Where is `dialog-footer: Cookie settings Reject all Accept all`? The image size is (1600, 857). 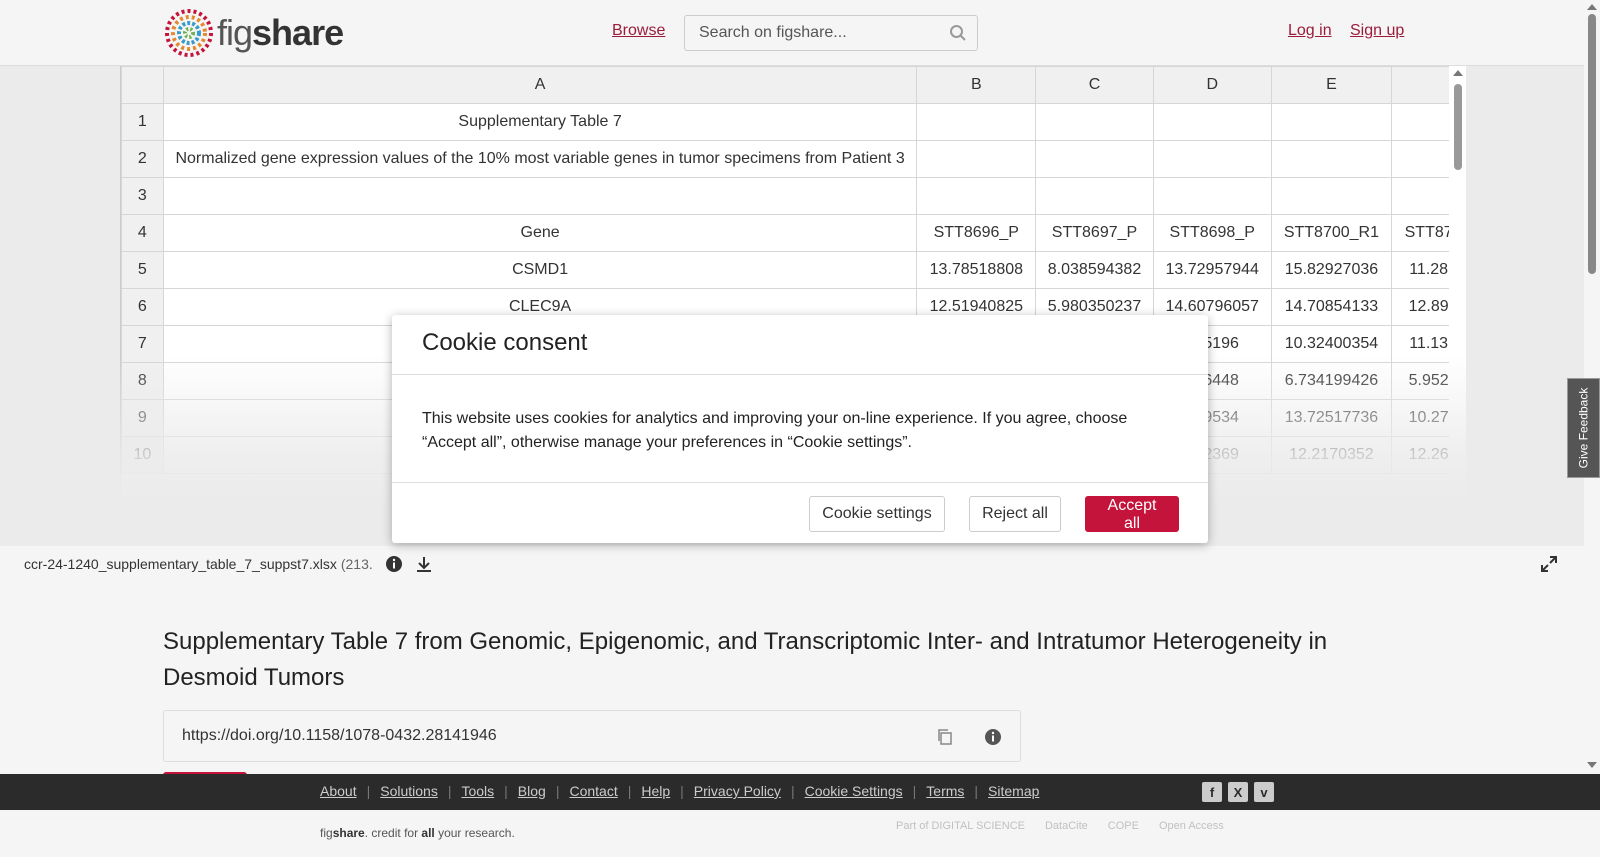
dialog-footer: Cookie settings Reject all Accept all is located at coordinates (800, 513).